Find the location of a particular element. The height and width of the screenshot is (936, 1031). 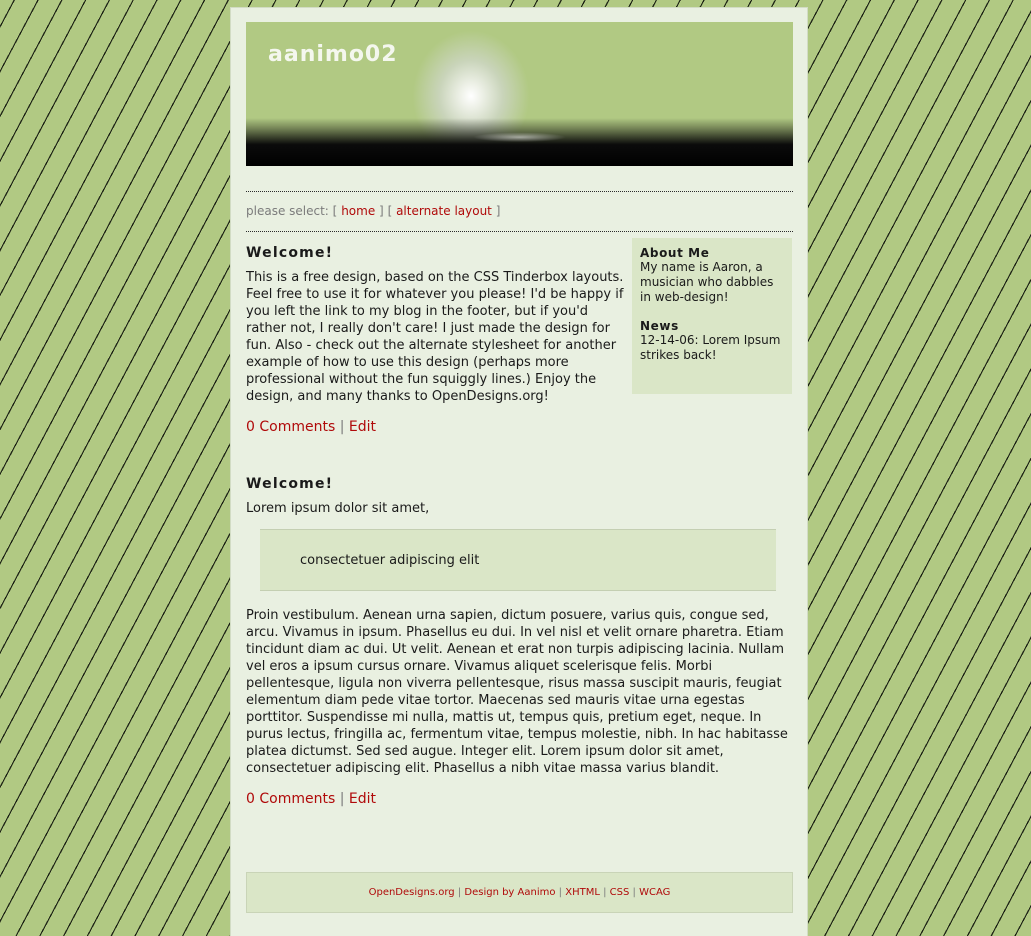

nav-prefix: please select: is located at coordinates (287, 211).